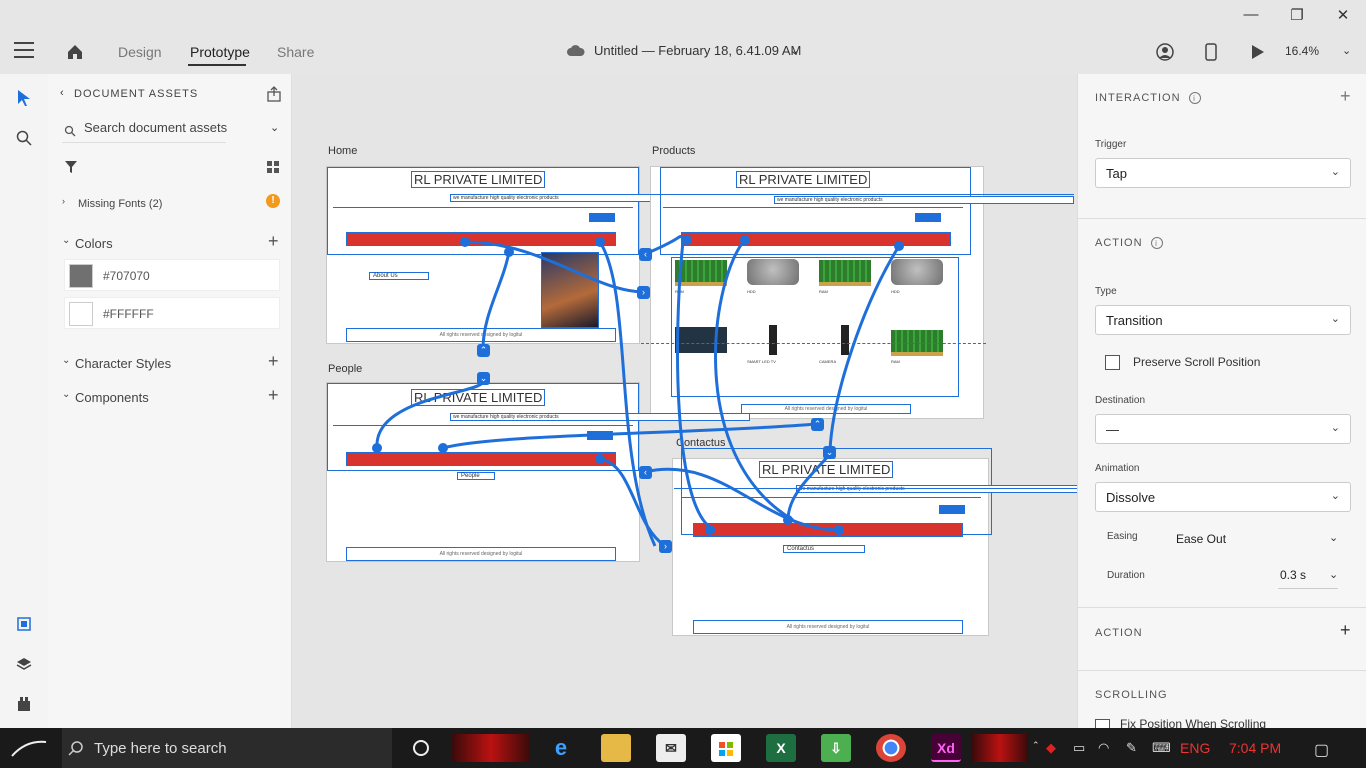 This screenshot has width=1366, height=768. What do you see at coordinates (1345, 630) in the screenshot?
I see `add-action-plus-icon: +` at bounding box center [1345, 630].